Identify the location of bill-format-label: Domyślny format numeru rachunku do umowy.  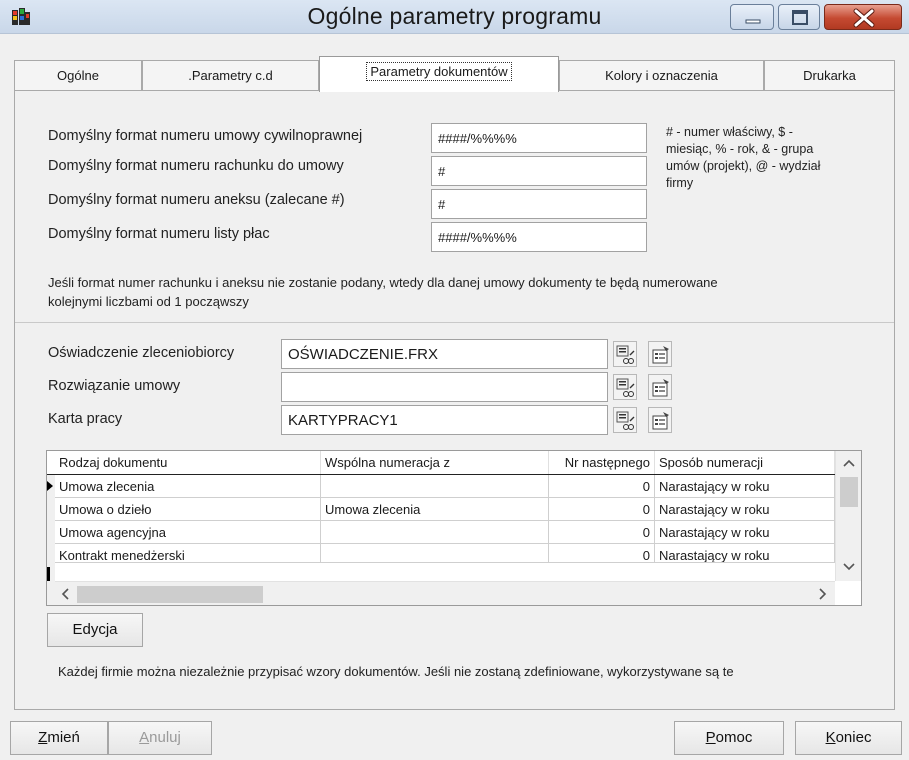
(196, 166).